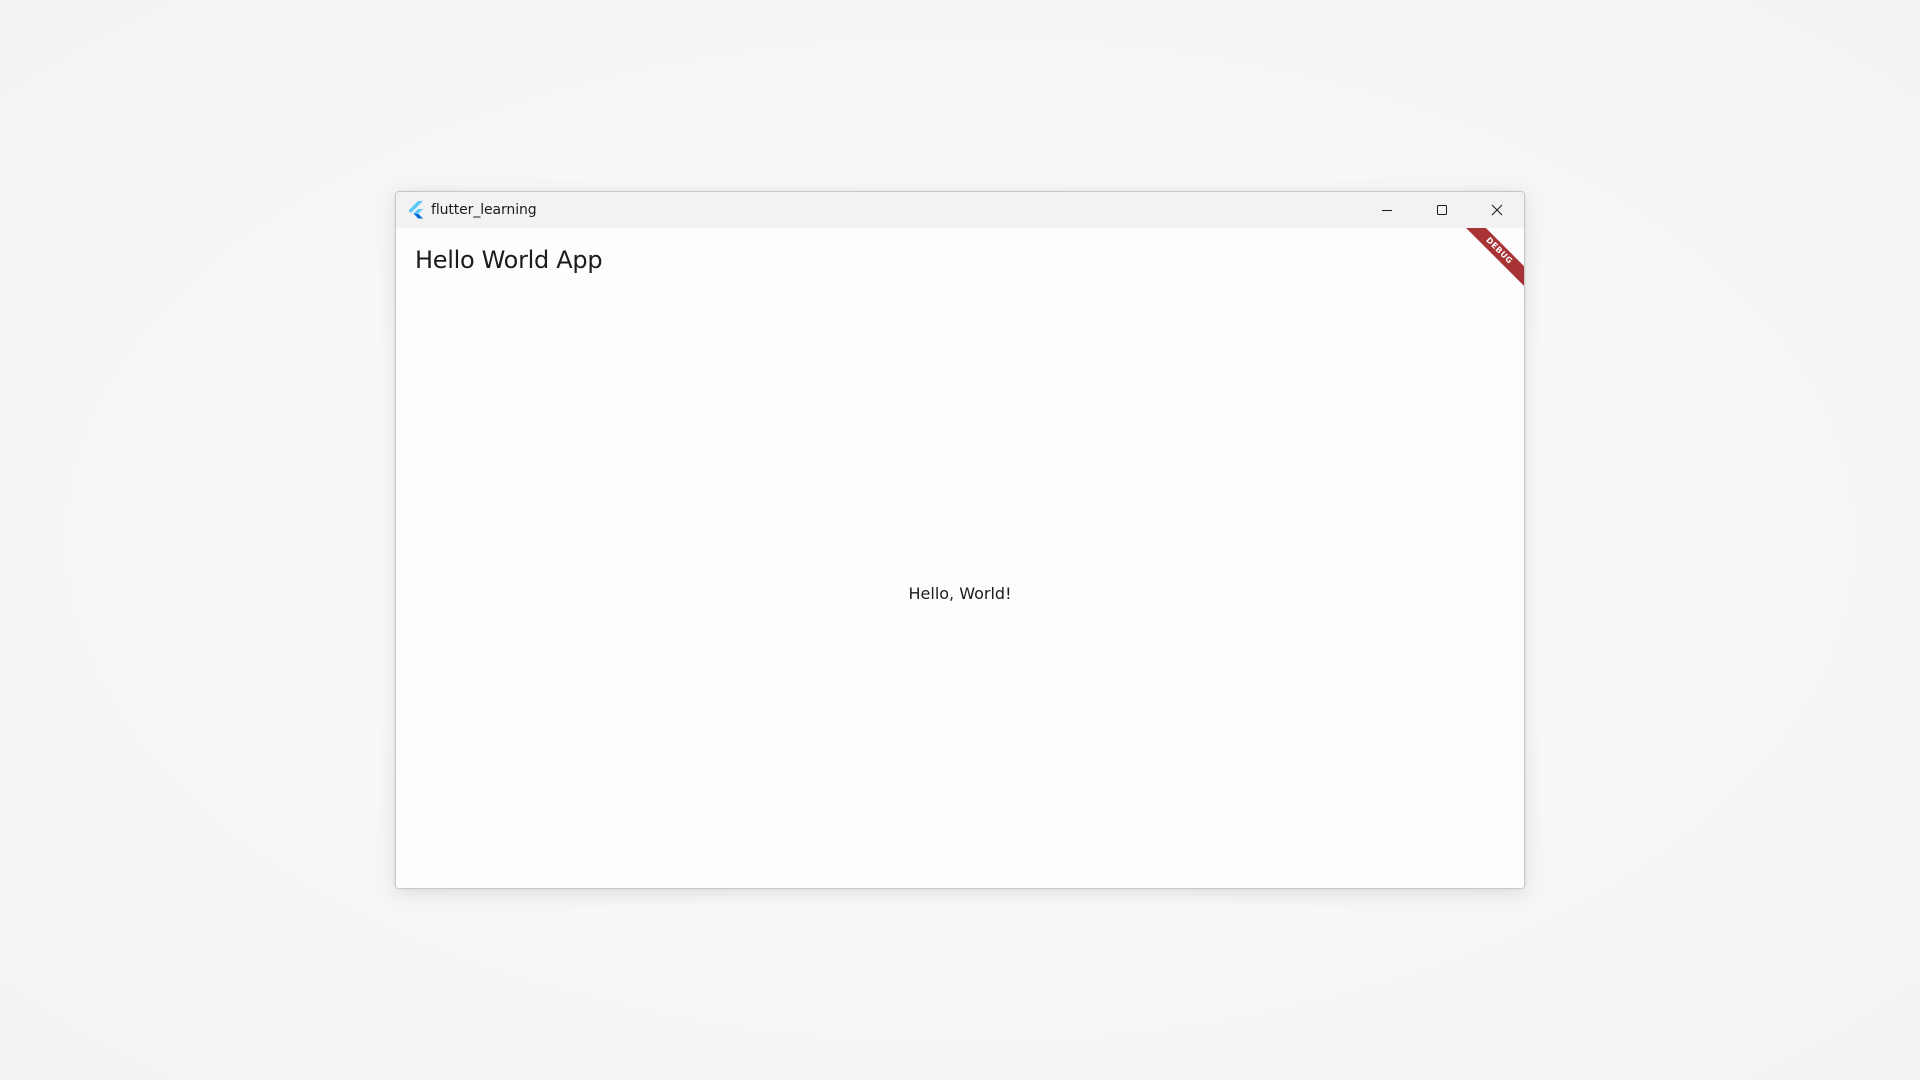 This screenshot has width=1920, height=1080. I want to click on flutter-logo-icon, so click(416, 210).